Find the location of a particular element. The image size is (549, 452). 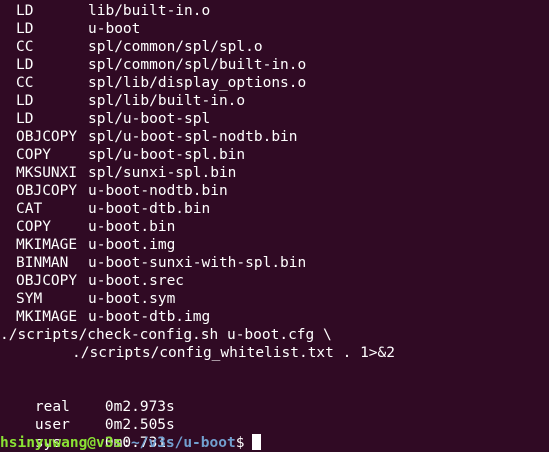

build-line: LD u-boot is located at coordinates (274, 29).